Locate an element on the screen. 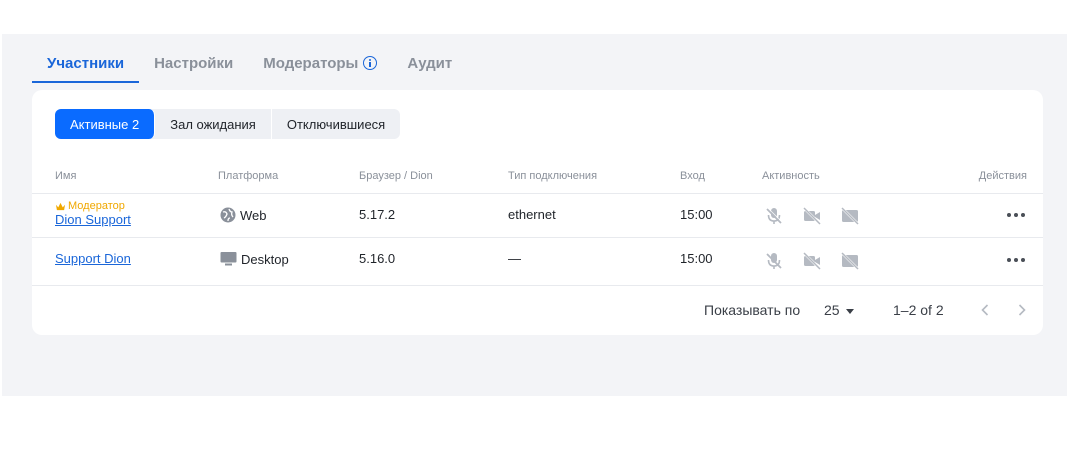 The height and width of the screenshot is (459, 1067). column-platform: Платформа is located at coordinates (248, 176).